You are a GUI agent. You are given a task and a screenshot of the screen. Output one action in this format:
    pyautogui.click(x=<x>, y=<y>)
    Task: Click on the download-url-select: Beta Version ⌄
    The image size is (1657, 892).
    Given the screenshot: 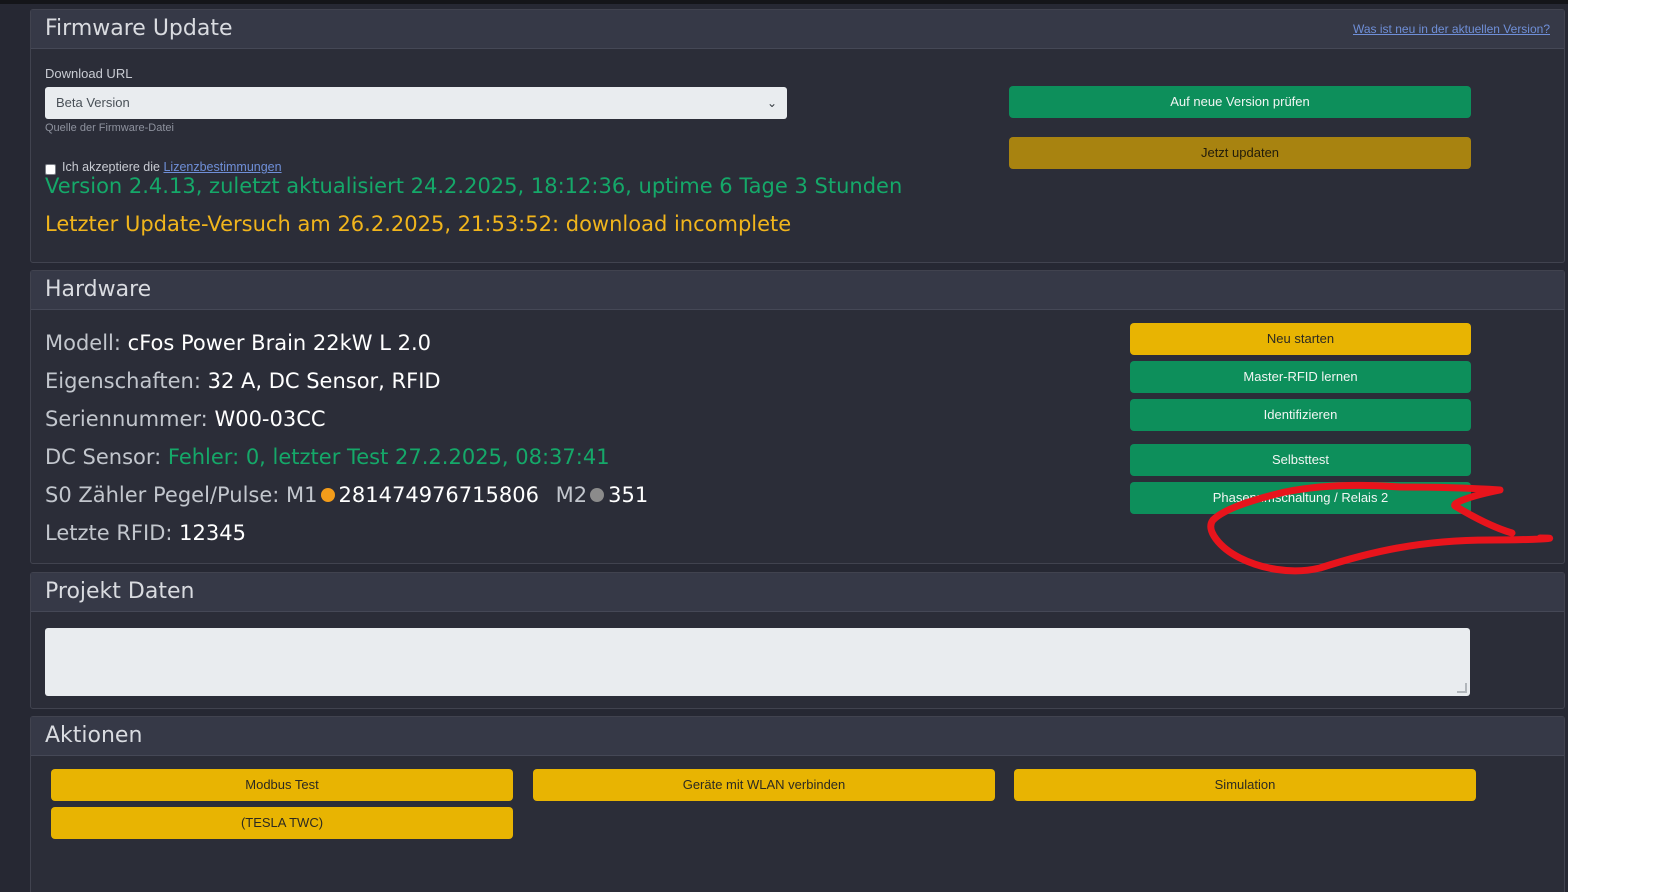 What is the action you would take?
    pyautogui.click(x=416, y=103)
    